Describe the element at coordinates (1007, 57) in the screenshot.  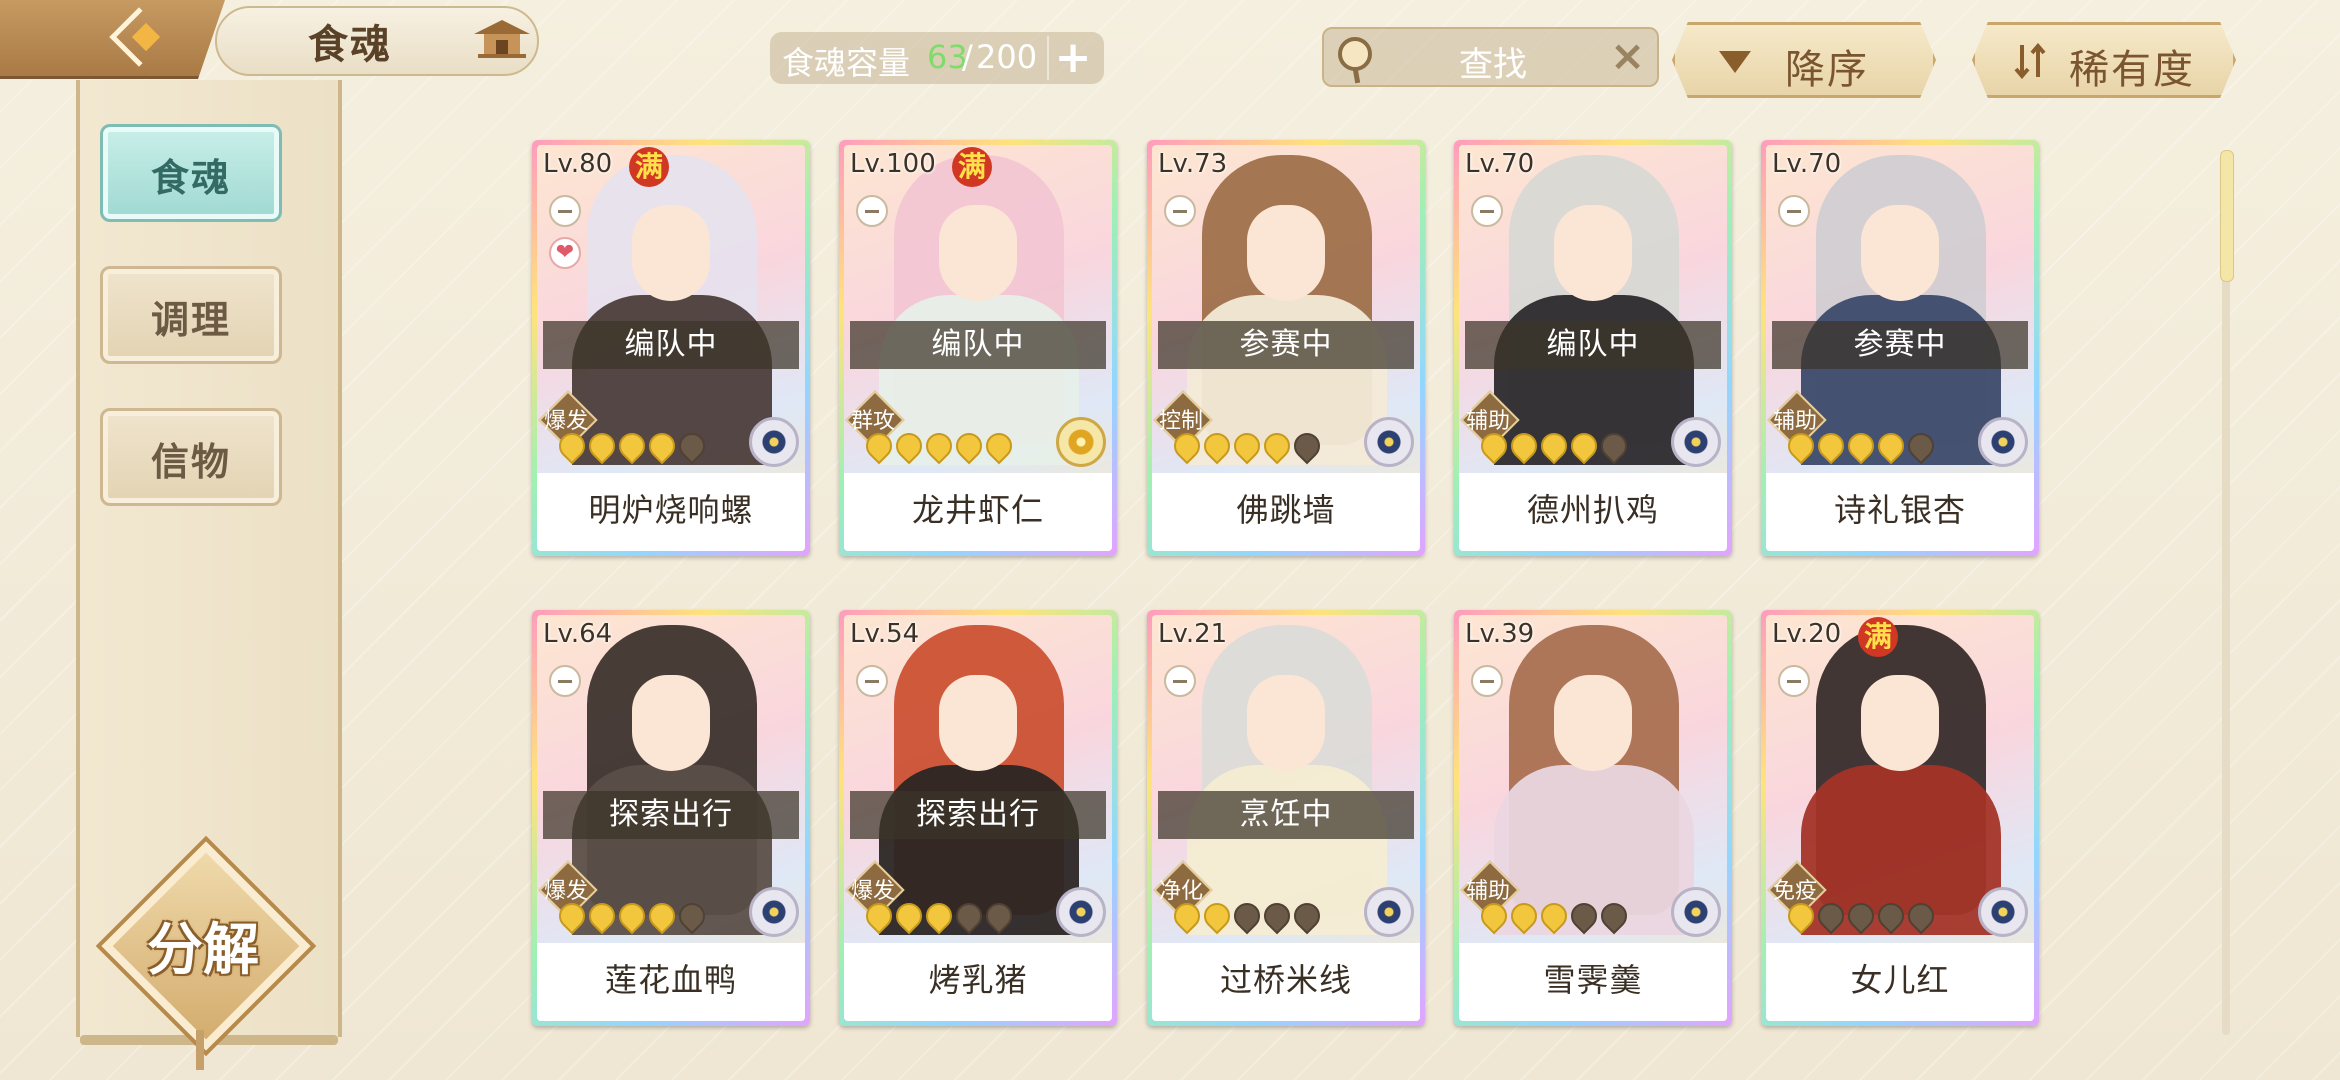
I see `capacity-max: 200` at that location.